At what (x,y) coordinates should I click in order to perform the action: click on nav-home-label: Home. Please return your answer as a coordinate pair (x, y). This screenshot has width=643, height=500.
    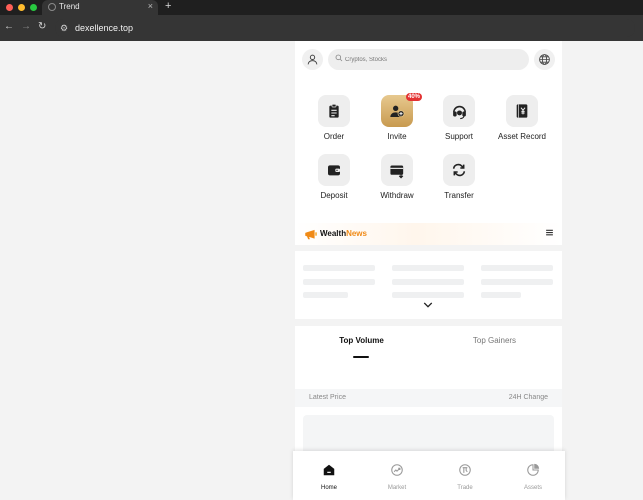
    Looking at the image, I should click on (328, 488).